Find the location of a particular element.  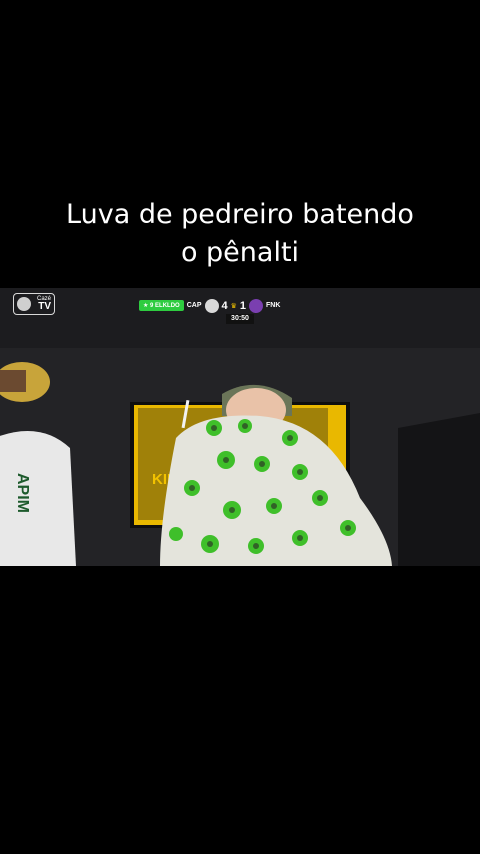

live-tag: ★ 9 ELKLDO is located at coordinates (161, 305).